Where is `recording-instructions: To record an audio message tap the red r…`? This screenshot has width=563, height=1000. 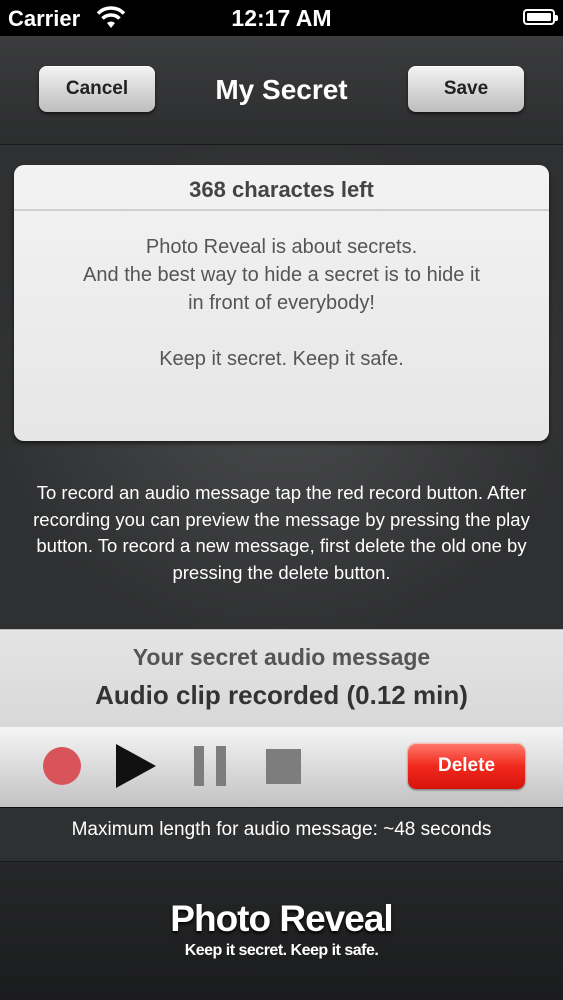 recording-instructions: To record an audio message tap the red r… is located at coordinates (281, 532).